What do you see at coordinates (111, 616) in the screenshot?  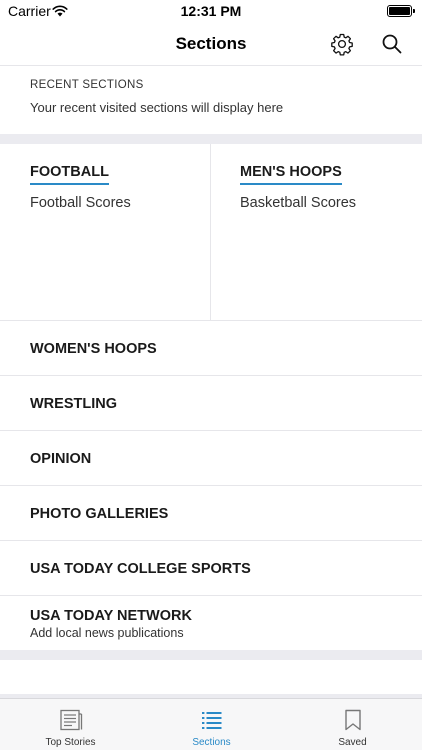 I see `list-item-label: USA TODAY NETWORK` at bounding box center [111, 616].